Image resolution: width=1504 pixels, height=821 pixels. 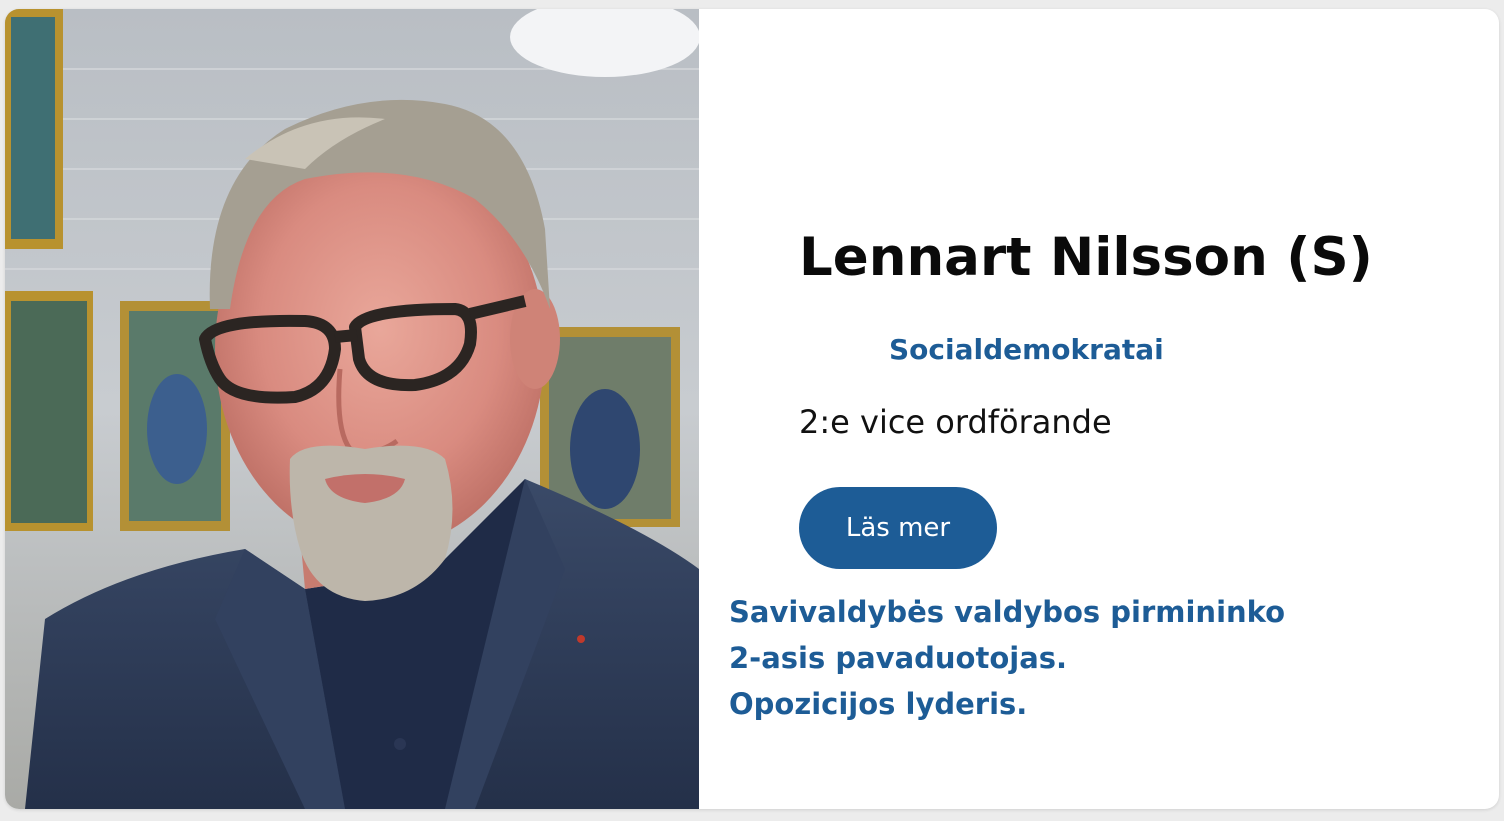 What do you see at coordinates (898, 658) in the screenshot?
I see `role-description-line: 2-asis pavaduotojas.` at bounding box center [898, 658].